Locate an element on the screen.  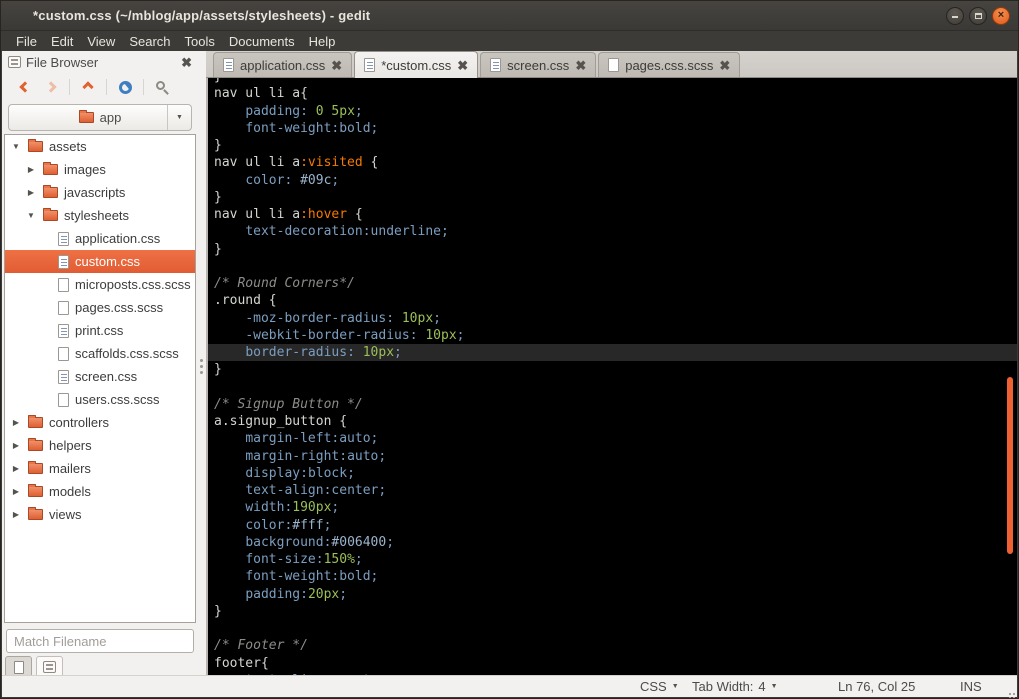
filter-button is located at coordinates (162, 87).